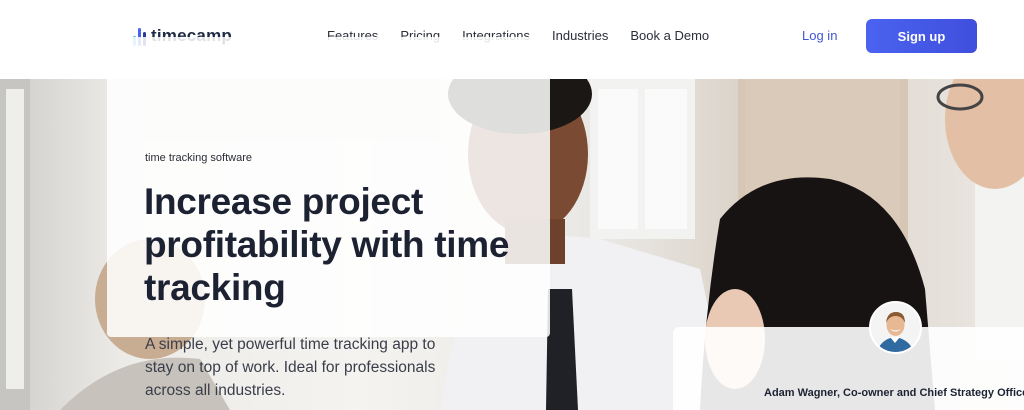  What do you see at coordinates (921, 36) in the screenshot?
I see `signup-button: Sign up` at bounding box center [921, 36].